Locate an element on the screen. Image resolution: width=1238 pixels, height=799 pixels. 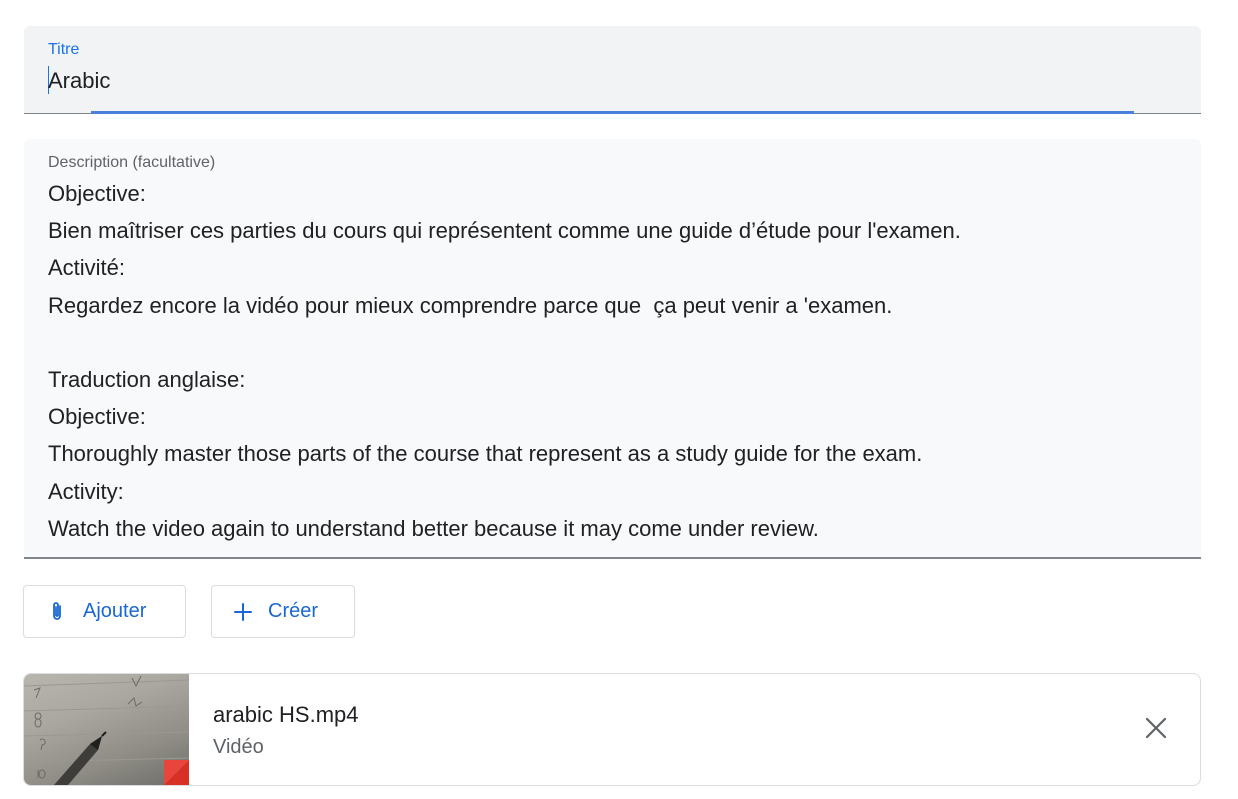
title-focus-indicator is located at coordinates (612, 112).